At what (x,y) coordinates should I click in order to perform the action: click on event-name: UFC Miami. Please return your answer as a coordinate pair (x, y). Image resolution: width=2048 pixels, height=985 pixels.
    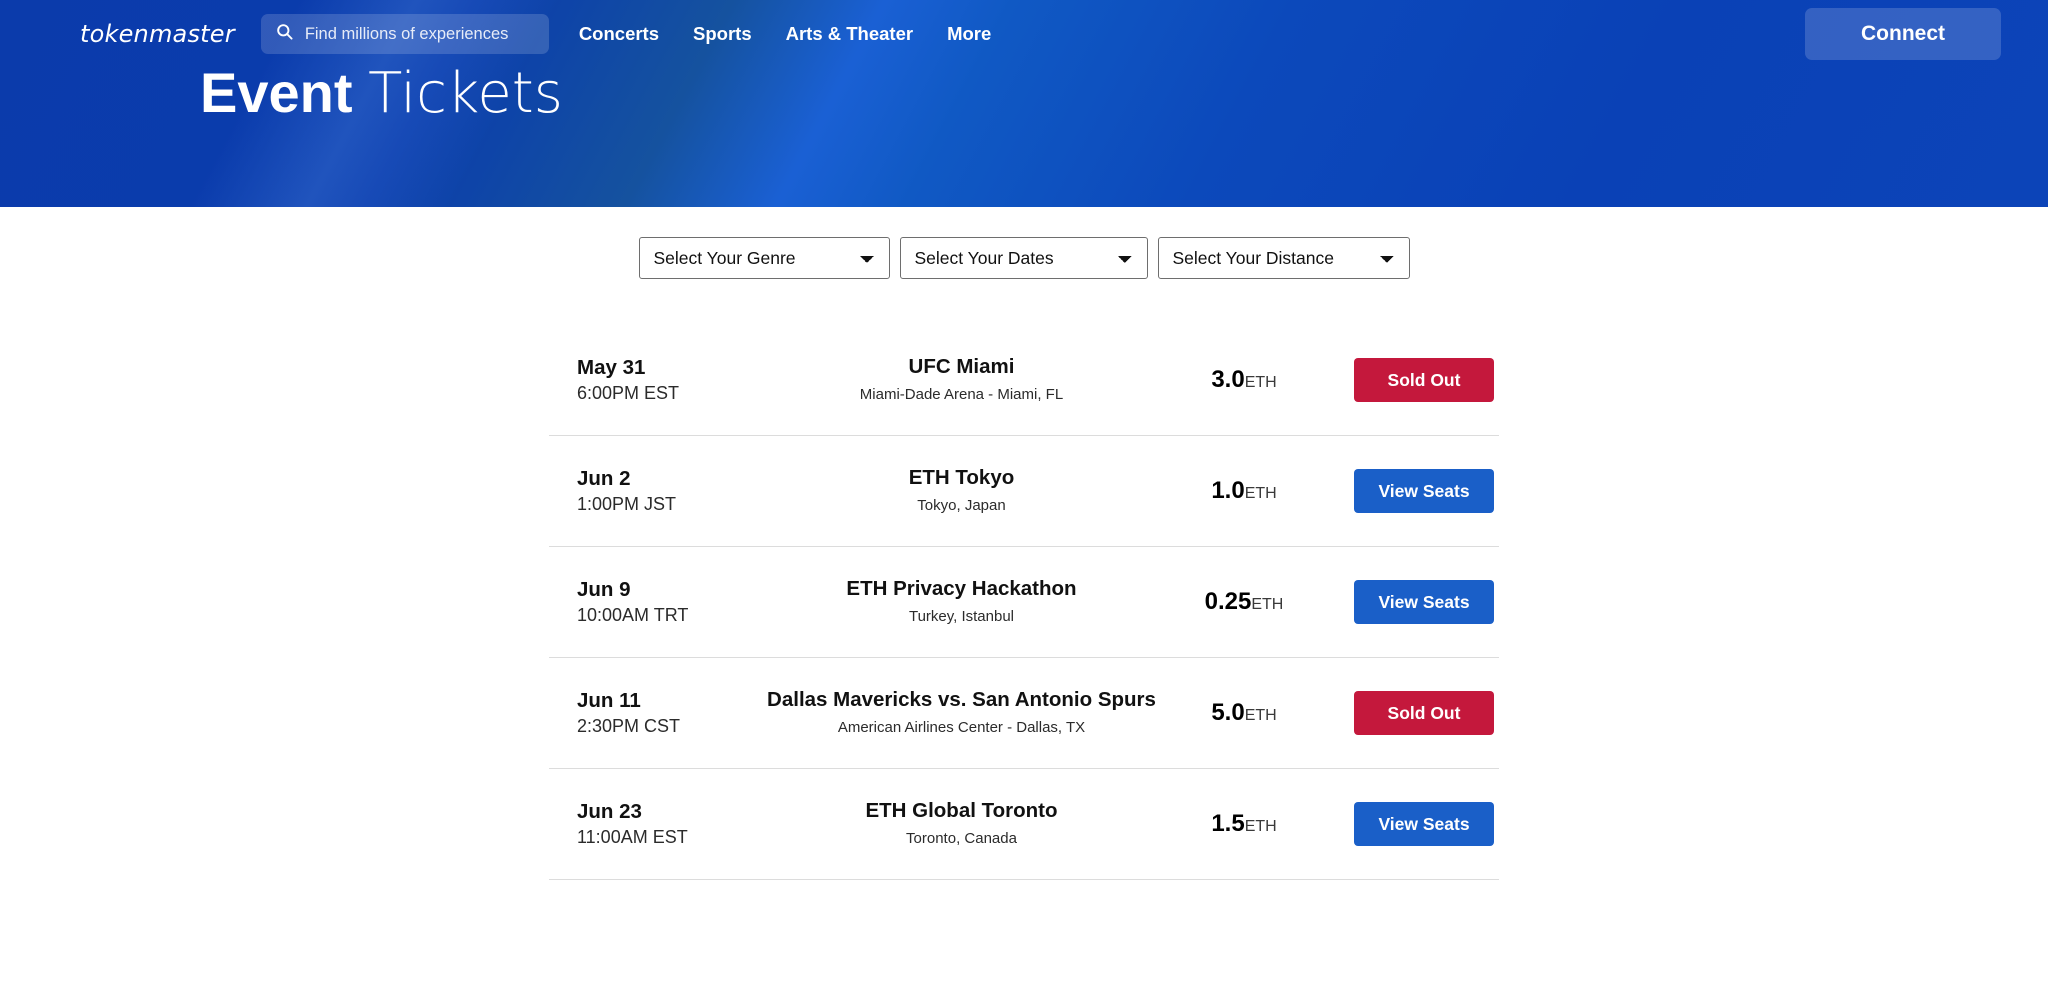
    Looking at the image, I should click on (961, 367).